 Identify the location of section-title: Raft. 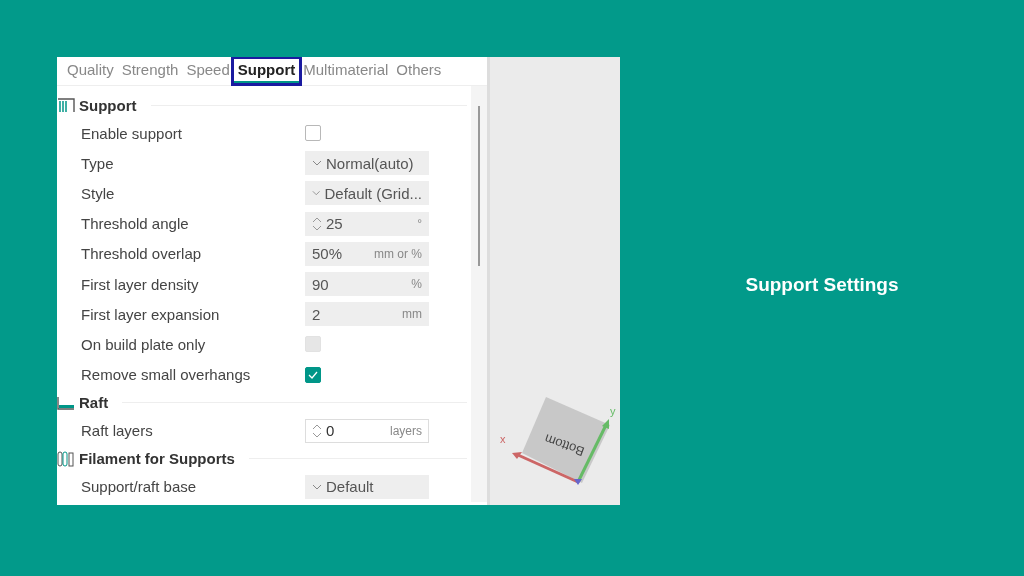
(94, 403).